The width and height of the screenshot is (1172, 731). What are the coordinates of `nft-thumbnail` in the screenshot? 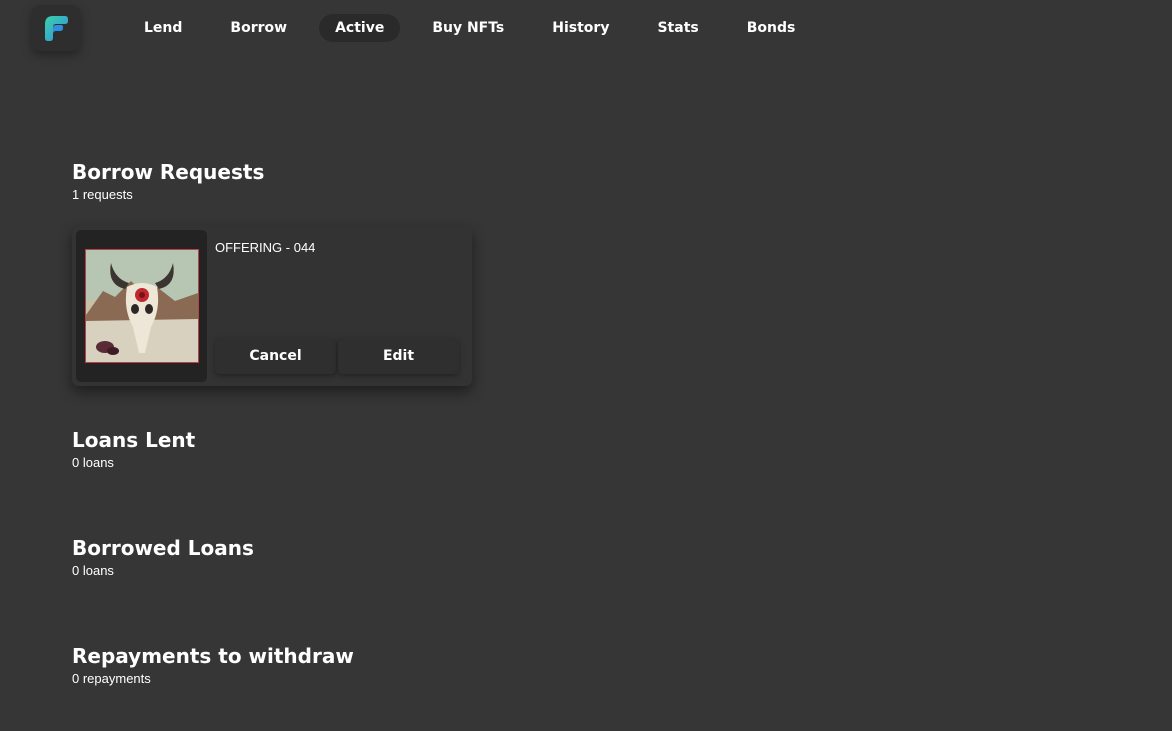 It's located at (141, 306).